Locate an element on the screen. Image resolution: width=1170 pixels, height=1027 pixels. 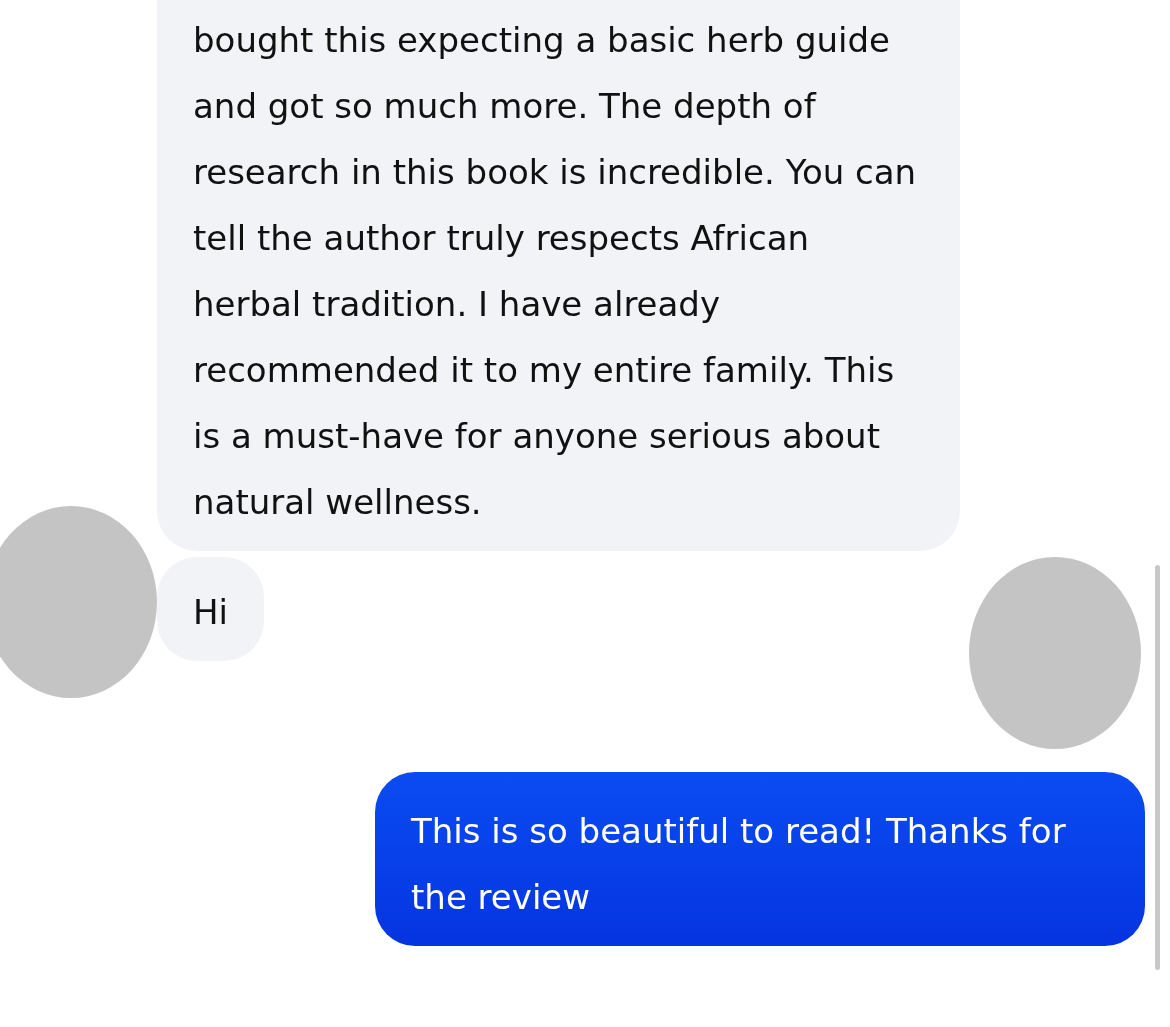
scrollbar is located at coordinates (1157, 767).